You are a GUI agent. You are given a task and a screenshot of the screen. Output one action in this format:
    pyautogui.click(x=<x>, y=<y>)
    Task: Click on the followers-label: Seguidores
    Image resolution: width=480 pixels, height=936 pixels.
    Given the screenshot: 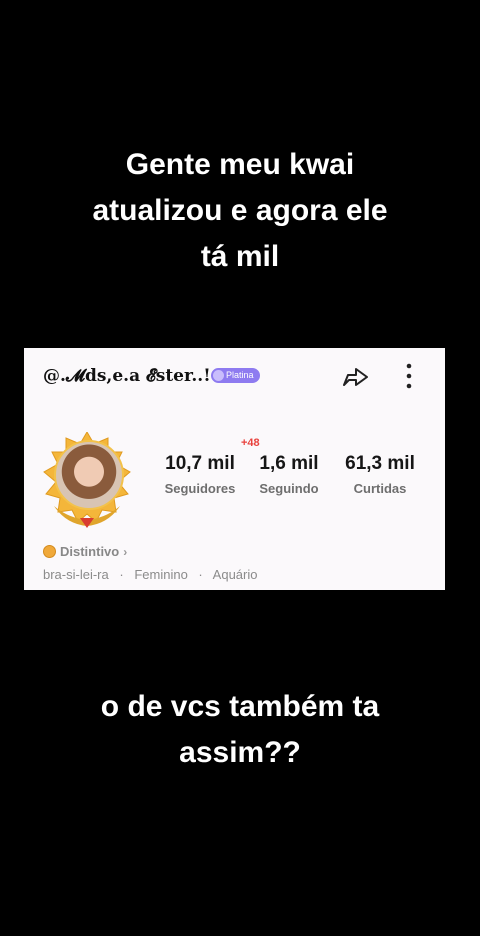 What is the action you would take?
    pyautogui.click(x=200, y=488)
    